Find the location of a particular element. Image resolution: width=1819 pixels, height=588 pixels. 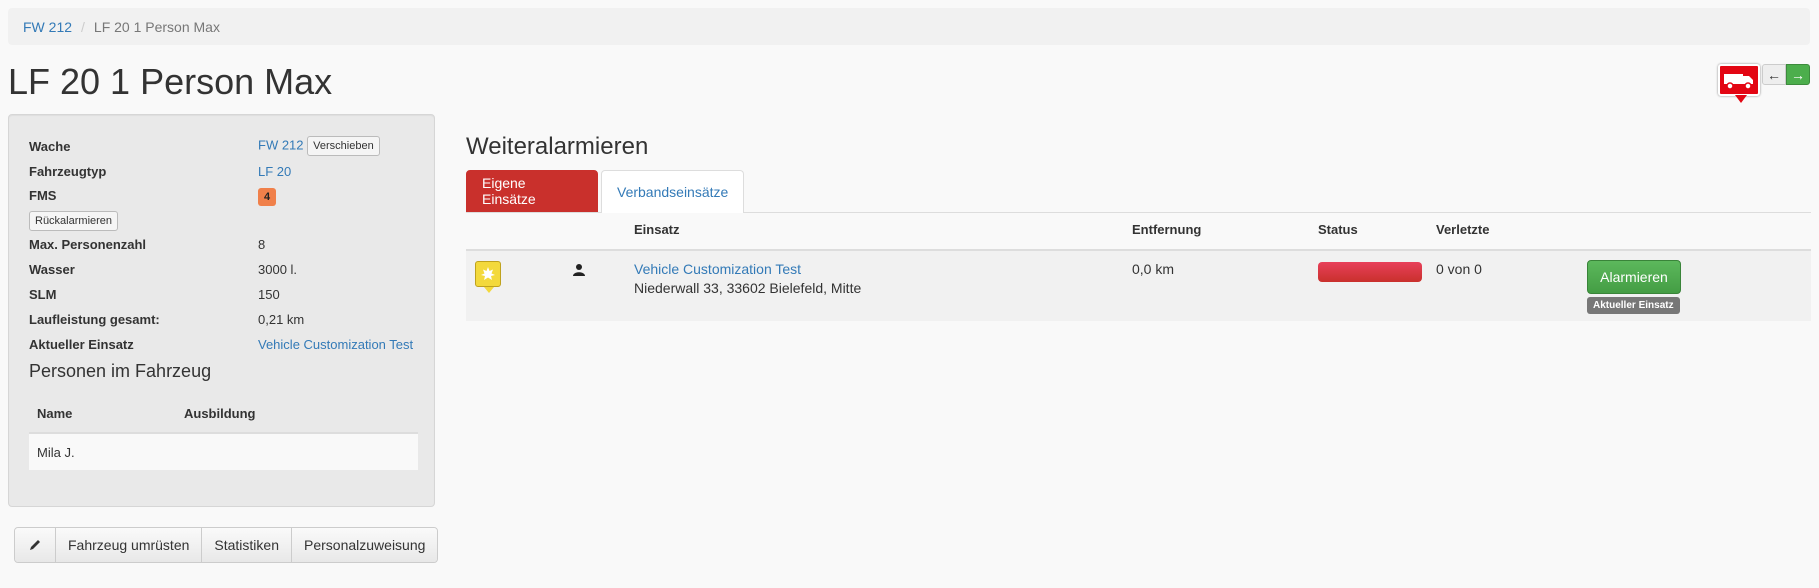

fahrzeug-umruesten-button: Fahrzeug umrüsten is located at coordinates (128, 545).